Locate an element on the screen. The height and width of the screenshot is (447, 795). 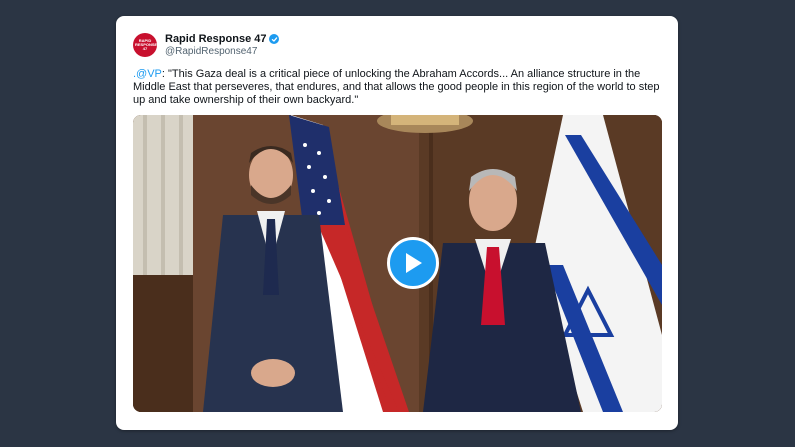
author-name-row: Rapid Response 47 is located at coordinates (222, 39).